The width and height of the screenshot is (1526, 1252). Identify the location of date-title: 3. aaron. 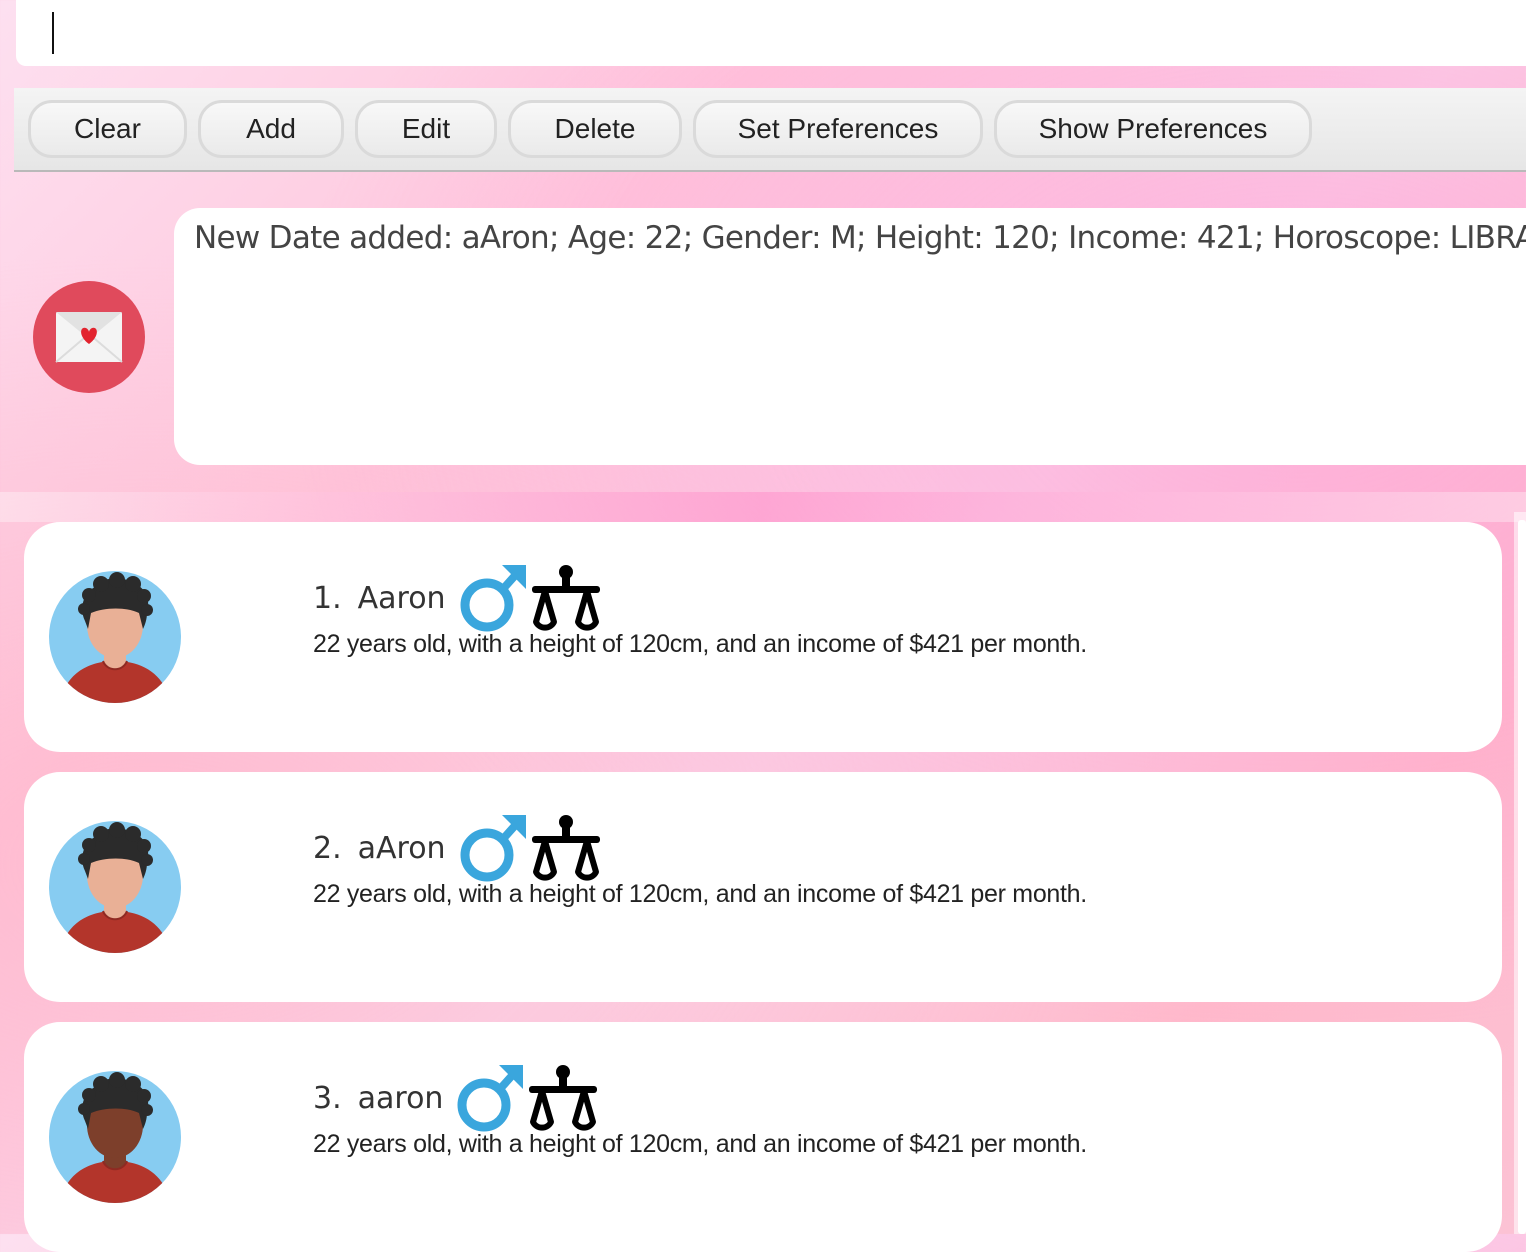
(457, 1098).